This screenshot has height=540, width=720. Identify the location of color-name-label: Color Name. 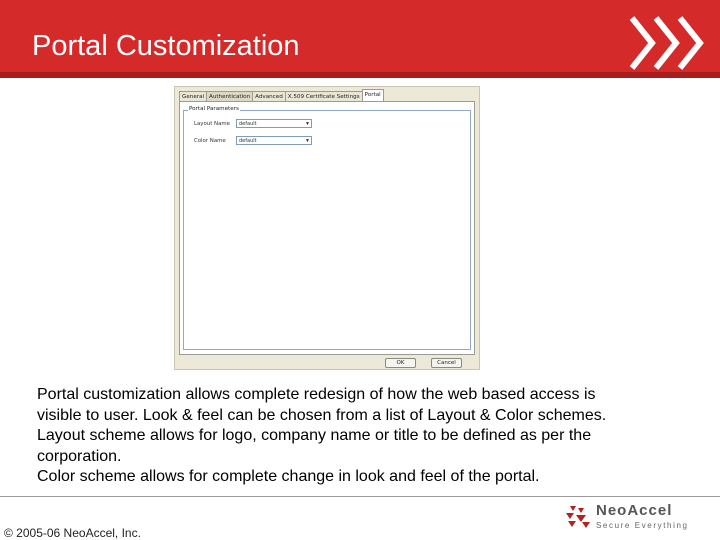
(210, 141).